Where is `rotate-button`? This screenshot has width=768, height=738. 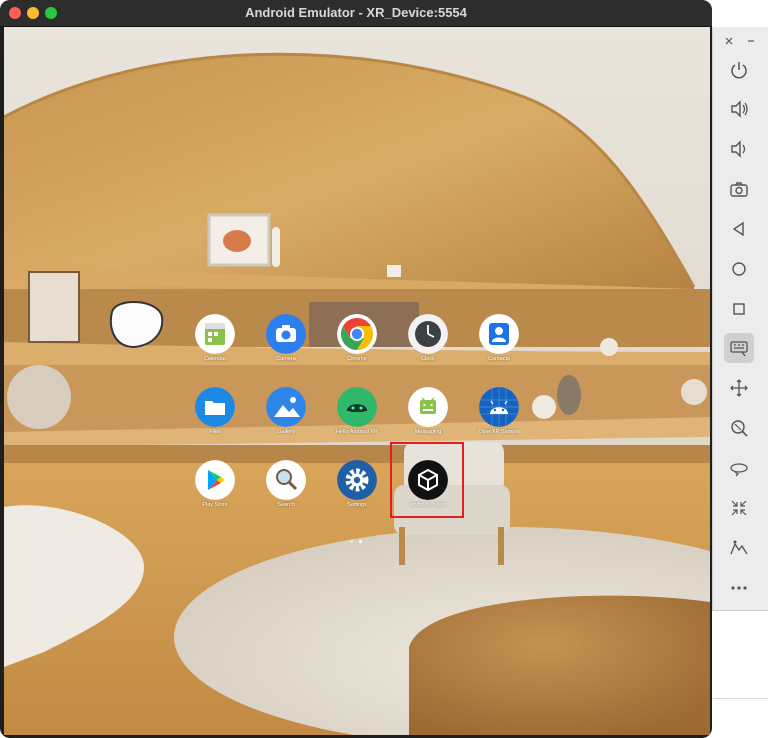 rotate-button is located at coordinates (739, 468).